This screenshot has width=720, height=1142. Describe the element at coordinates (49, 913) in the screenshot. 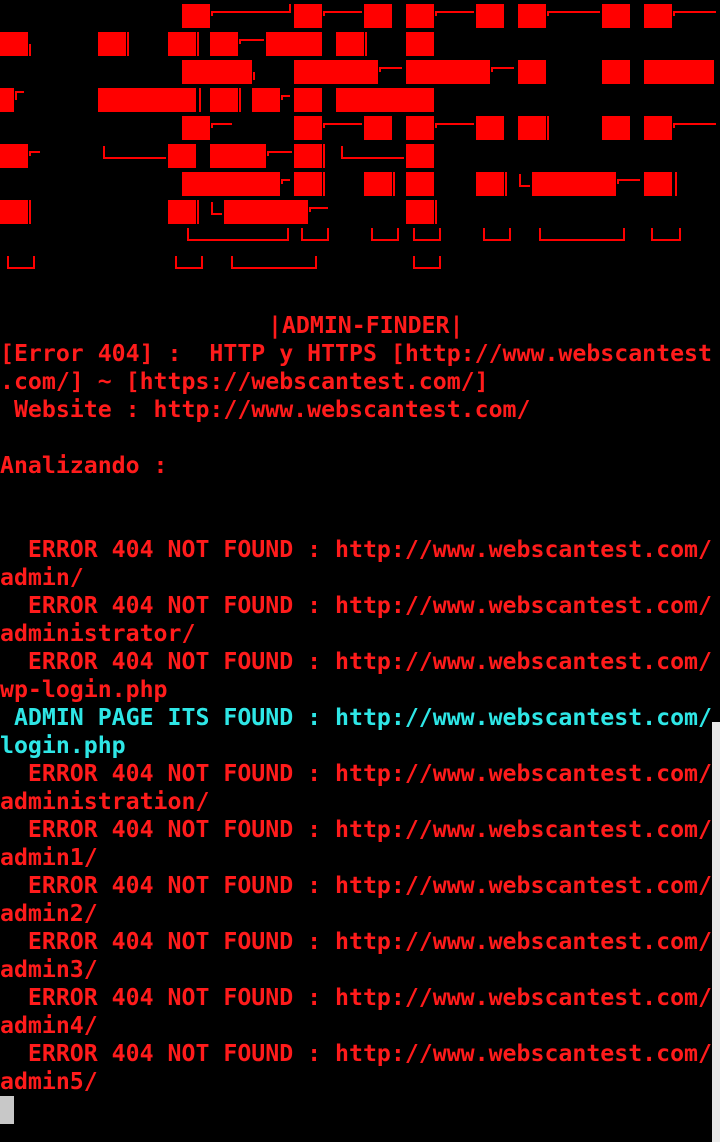

I see `result-path: admin2/` at that location.